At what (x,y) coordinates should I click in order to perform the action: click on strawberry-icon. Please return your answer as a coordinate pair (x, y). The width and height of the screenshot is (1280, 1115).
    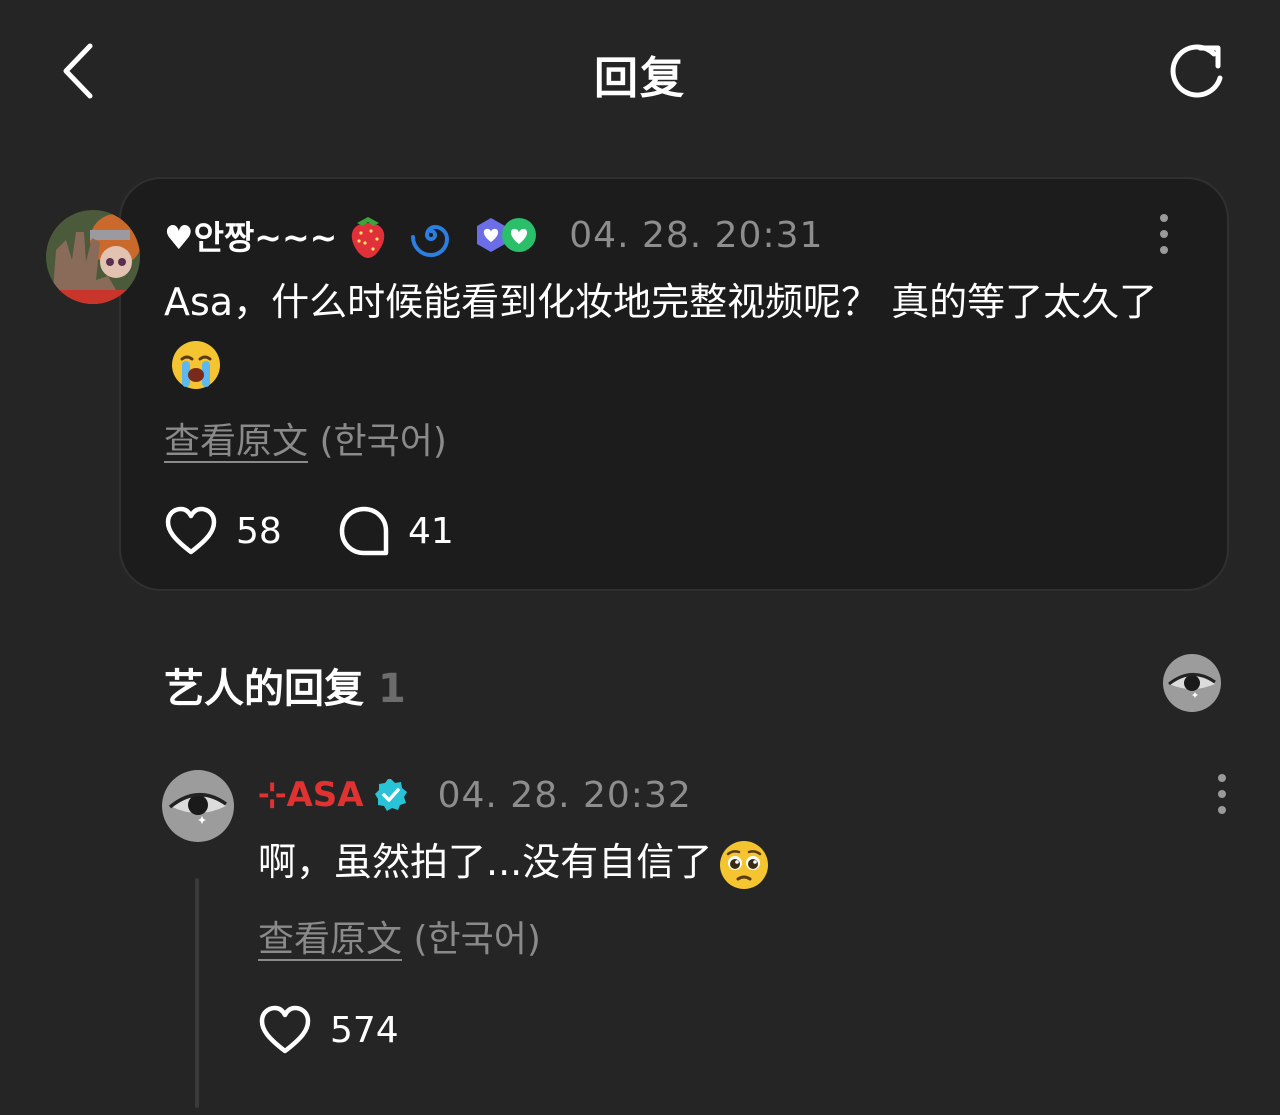
    Looking at the image, I should click on (368, 237).